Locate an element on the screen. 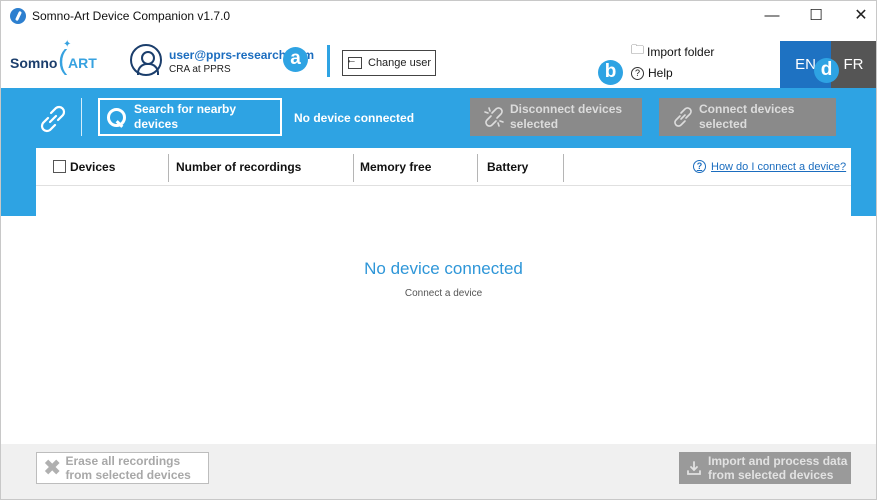 Image resolution: width=877 pixels, height=500 pixels. disconnect-devices-button: Disconnect devices selected is located at coordinates (556, 117).